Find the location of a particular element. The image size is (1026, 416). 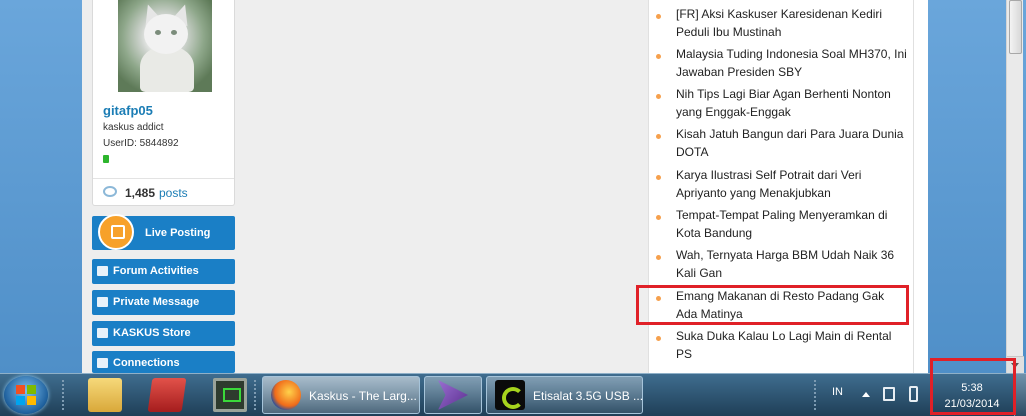

live-posting-label: Live Posting is located at coordinates (178, 233).